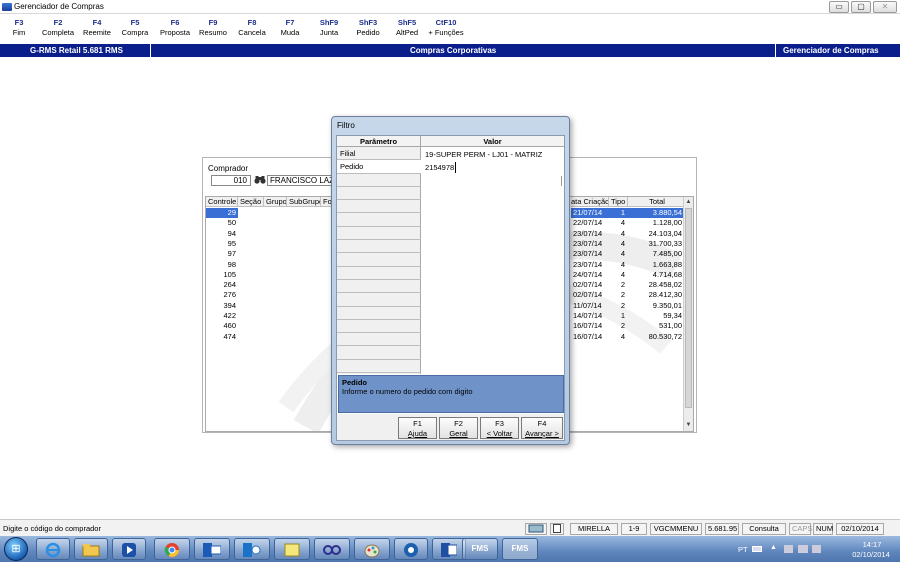  I want to click on fms-window-2: FMS, so click(520, 549).